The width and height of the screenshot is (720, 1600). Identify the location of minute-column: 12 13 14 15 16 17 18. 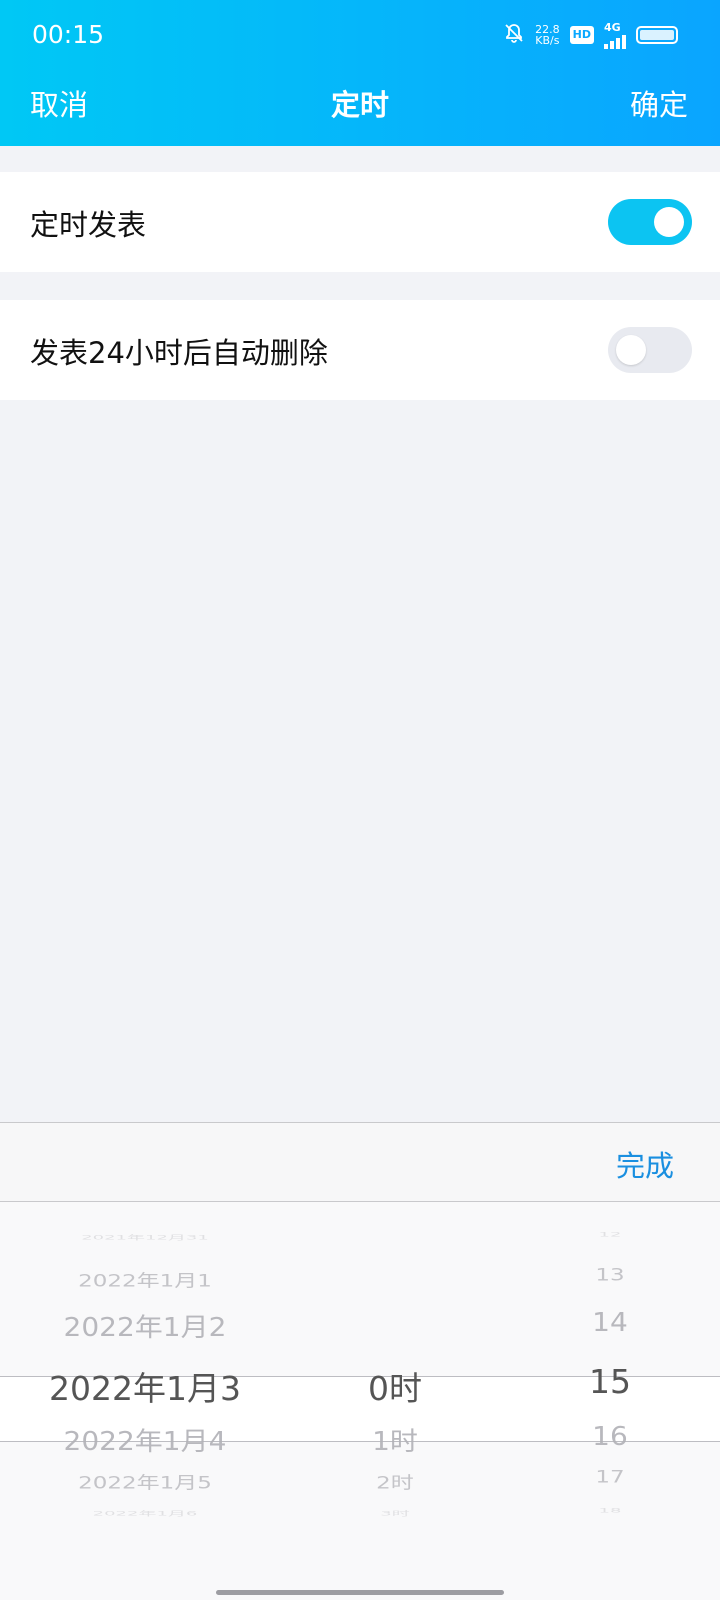
(610, 1401).